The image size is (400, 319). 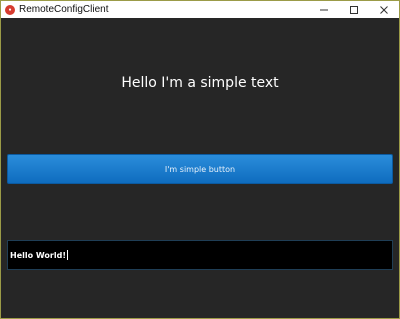 What do you see at coordinates (200, 9) in the screenshot?
I see `title-bar: ● RemoteConfigClient` at bounding box center [200, 9].